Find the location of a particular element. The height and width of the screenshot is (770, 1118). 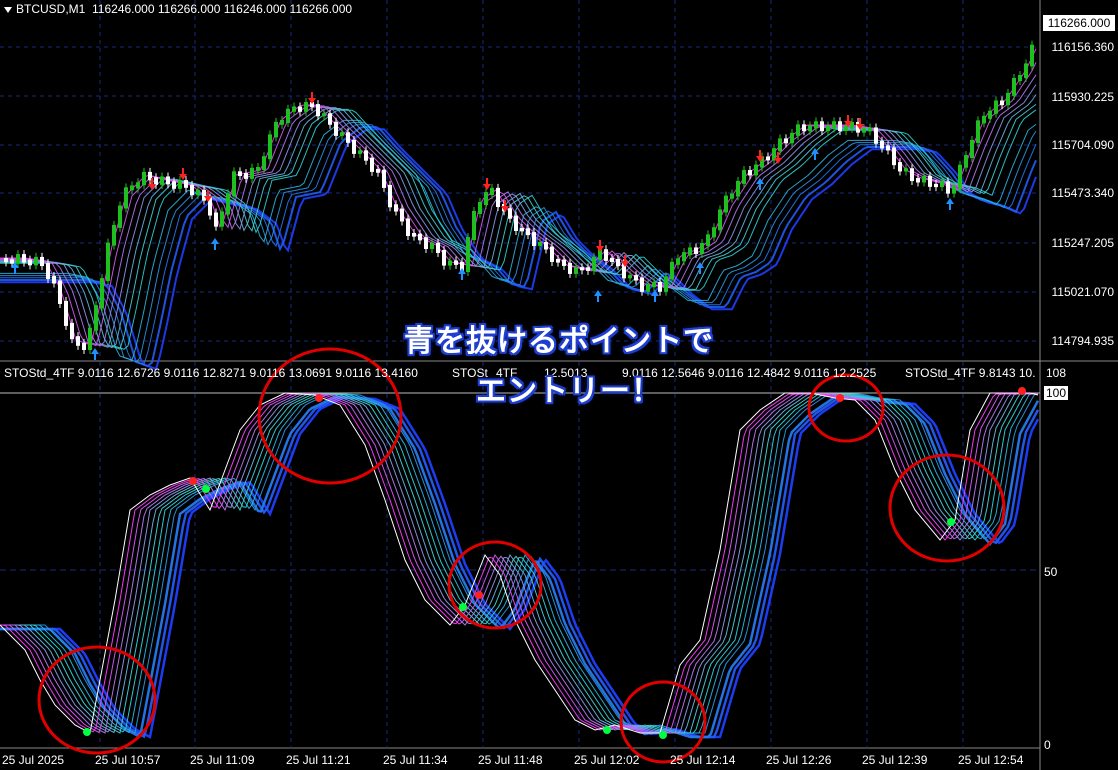

price-label: 115930.225 is located at coordinates (1082, 97).